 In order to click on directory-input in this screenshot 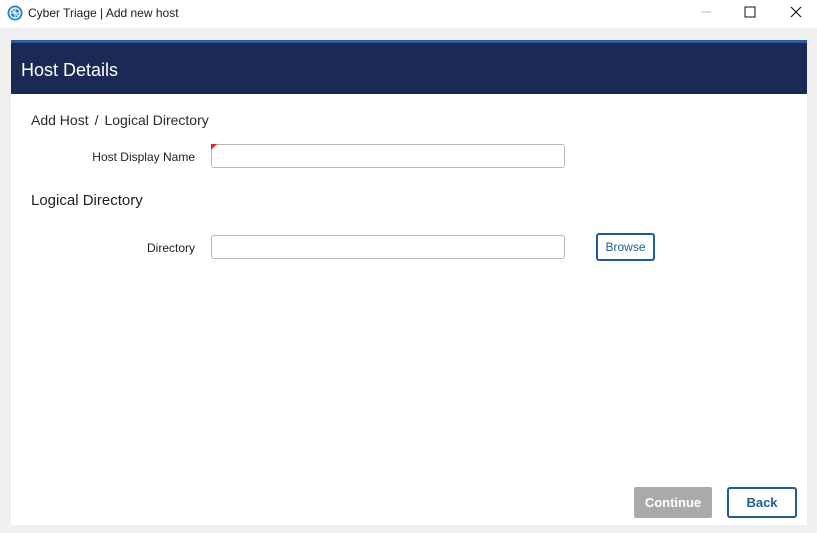, I will do `click(388, 247)`.